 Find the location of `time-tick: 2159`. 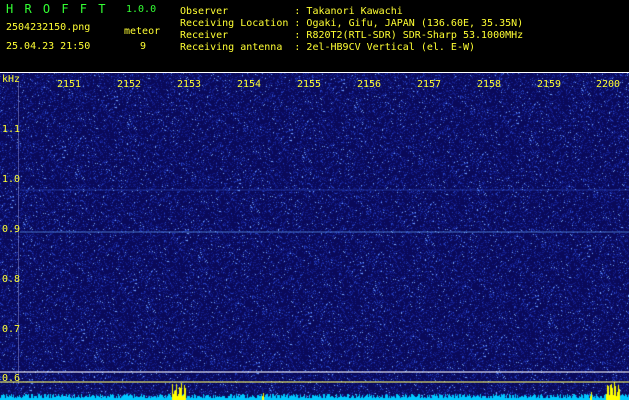

time-tick: 2159 is located at coordinates (549, 84).